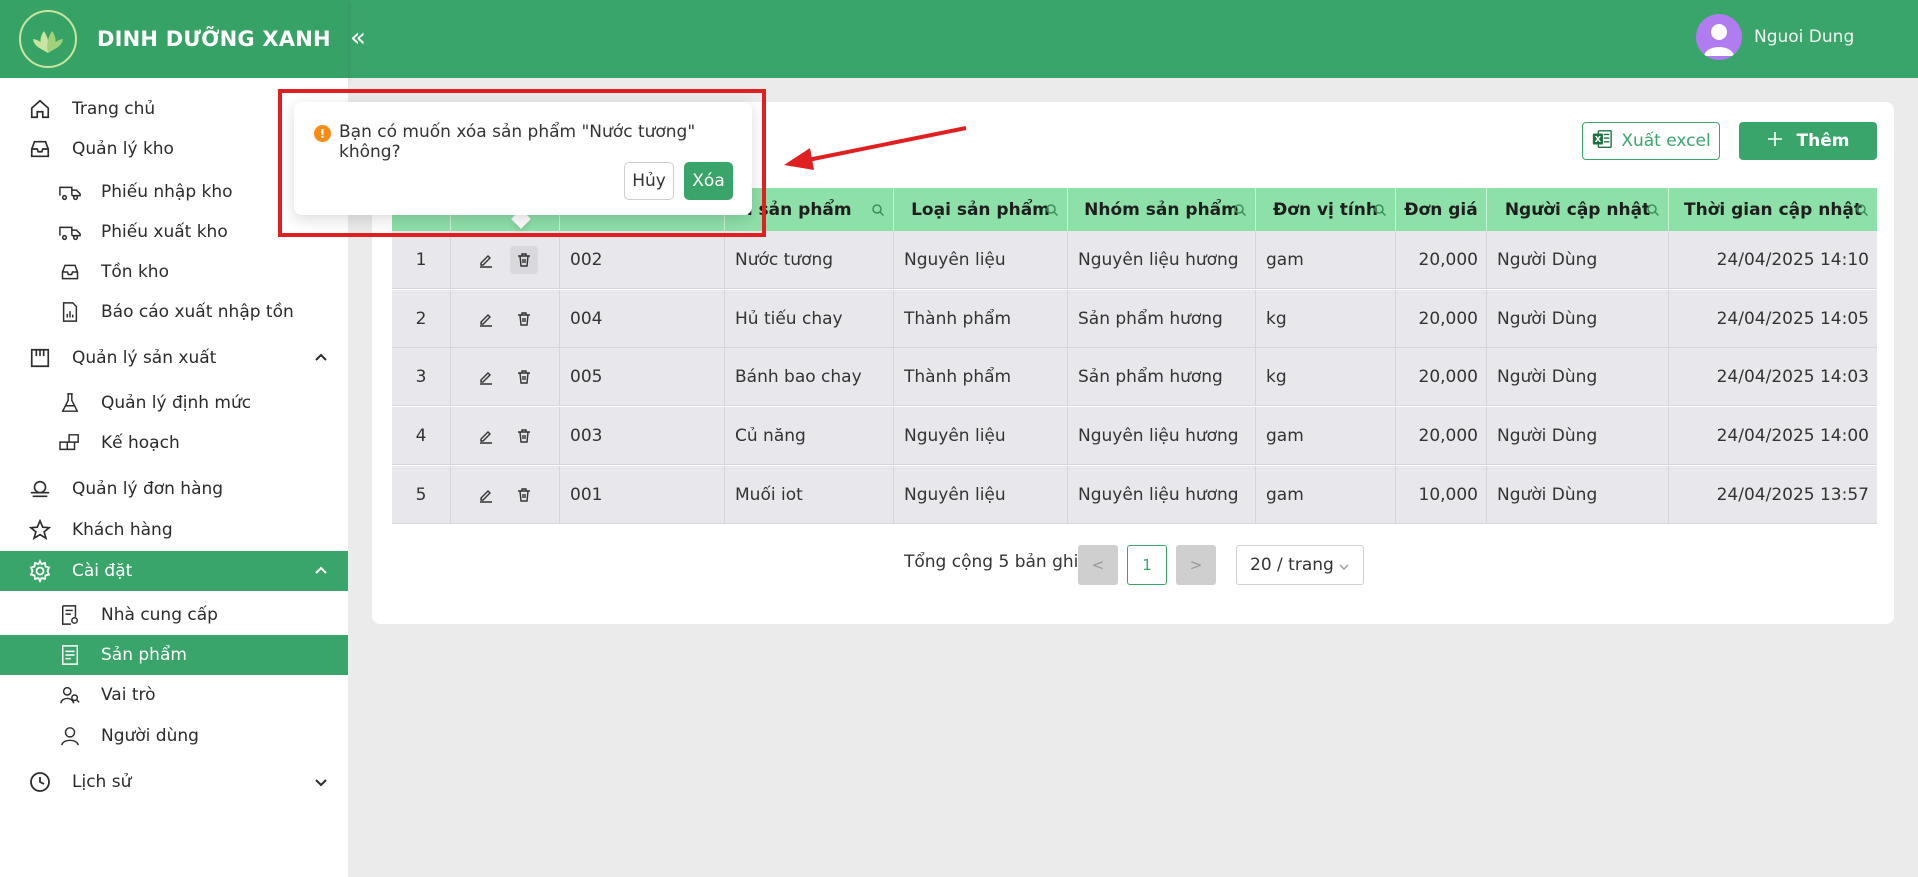 The image size is (1918, 877). What do you see at coordinates (981, 209) in the screenshot?
I see `column-header-type: Loại sản phẩm` at bounding box center [981, 209].